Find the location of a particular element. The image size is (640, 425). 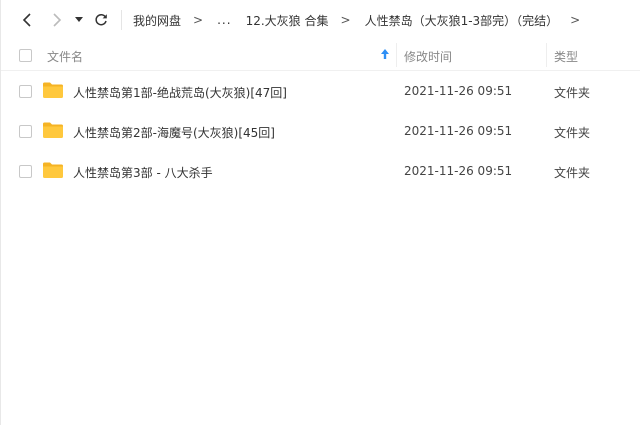

nav-divider is located at coordinates (121, 20).